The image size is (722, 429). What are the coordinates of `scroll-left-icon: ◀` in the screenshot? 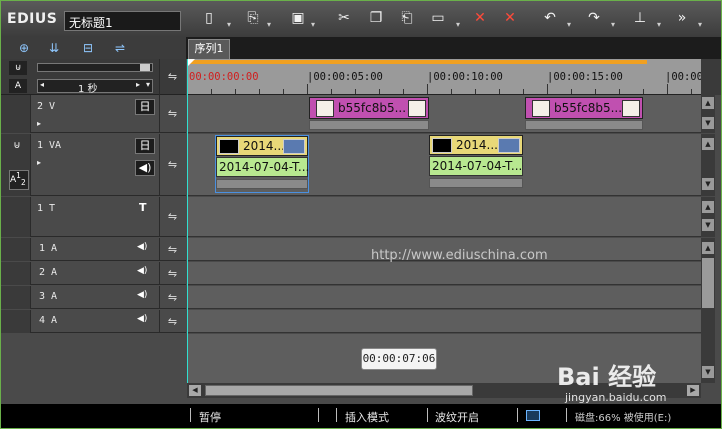 It's located at (195, 390).